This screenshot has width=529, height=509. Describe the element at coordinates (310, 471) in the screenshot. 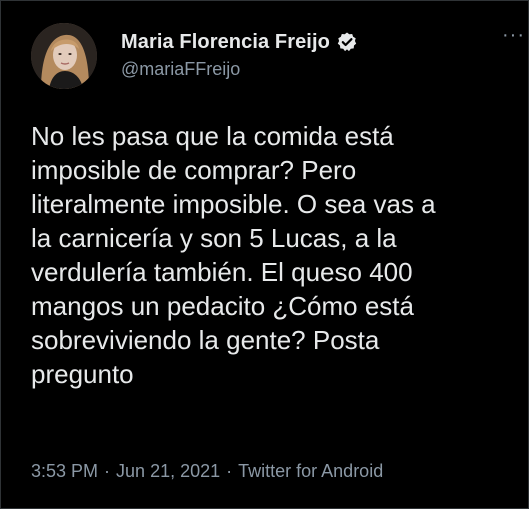

I see `tweet-source: Twitter for Android` at that location.